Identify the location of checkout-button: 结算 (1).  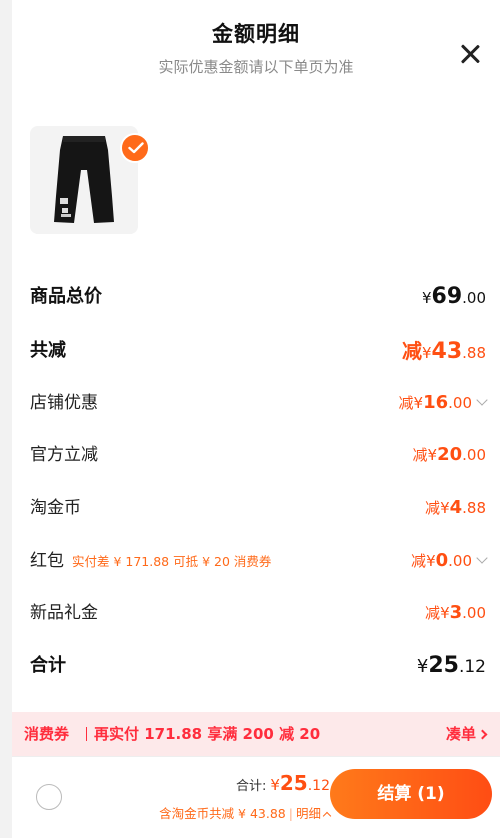
(411, 794).